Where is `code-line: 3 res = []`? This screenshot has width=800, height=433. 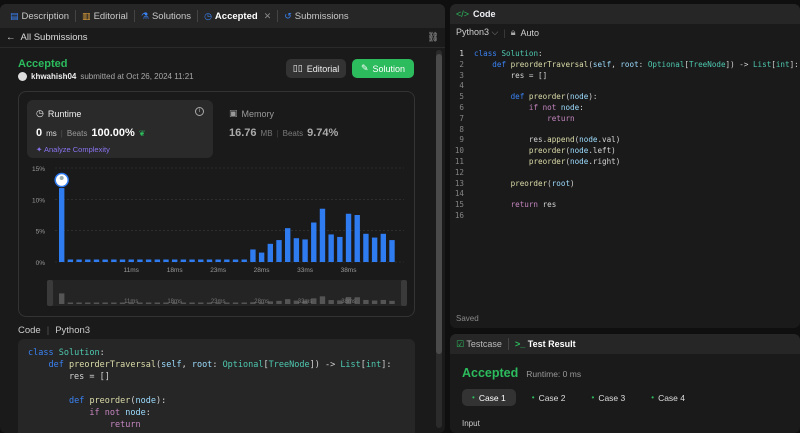
code-line: 3 res = [] is located at coordinates (625, 76).